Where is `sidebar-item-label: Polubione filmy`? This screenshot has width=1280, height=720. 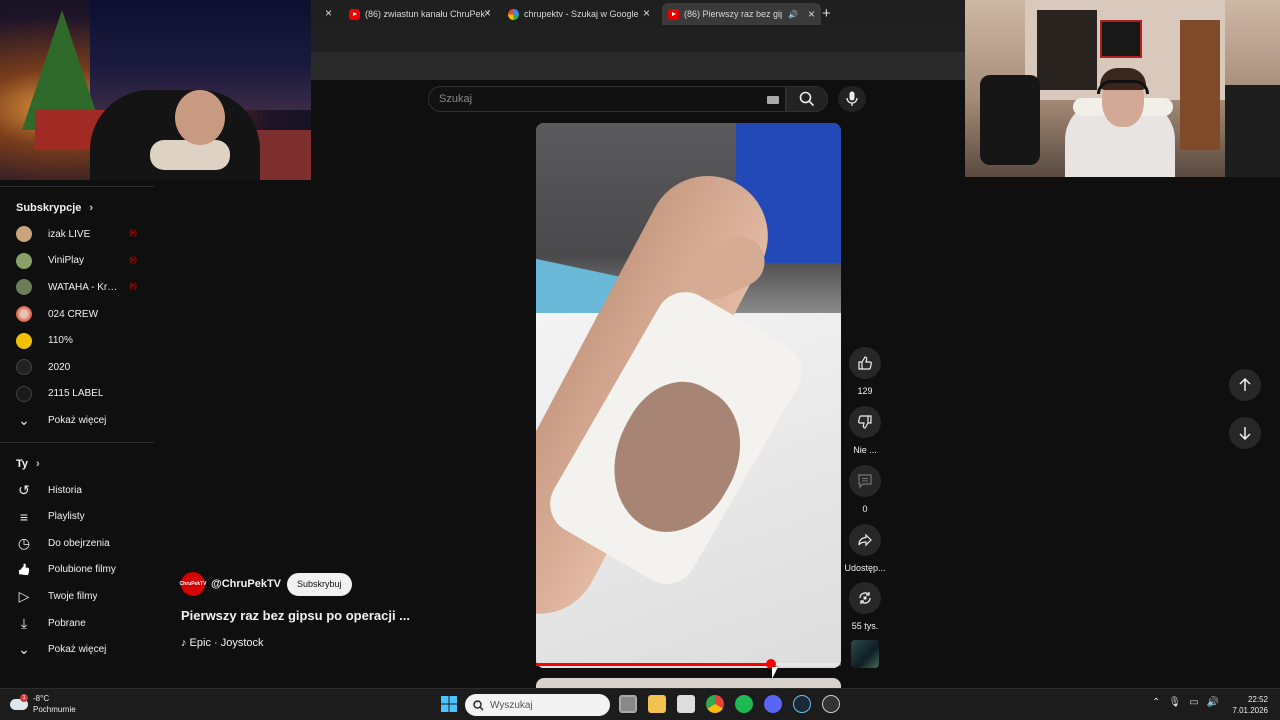 sidebar-item-label: Polubione filmy is located at coordinates (82, 570).